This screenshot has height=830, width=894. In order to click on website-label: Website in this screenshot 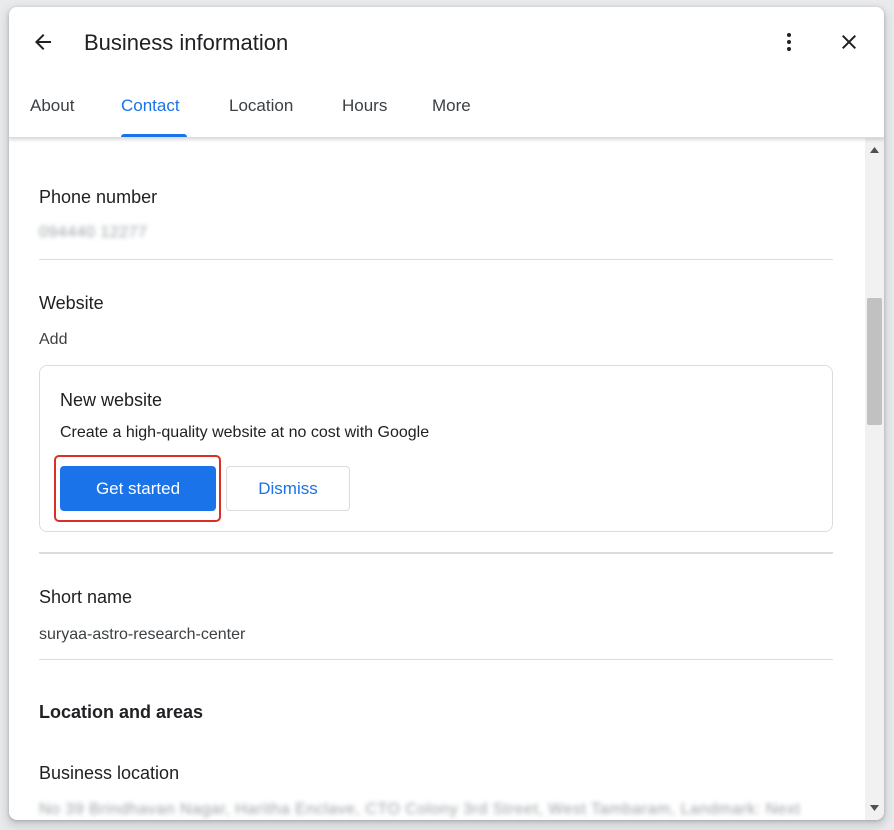, I will do `click(71, 303)`.